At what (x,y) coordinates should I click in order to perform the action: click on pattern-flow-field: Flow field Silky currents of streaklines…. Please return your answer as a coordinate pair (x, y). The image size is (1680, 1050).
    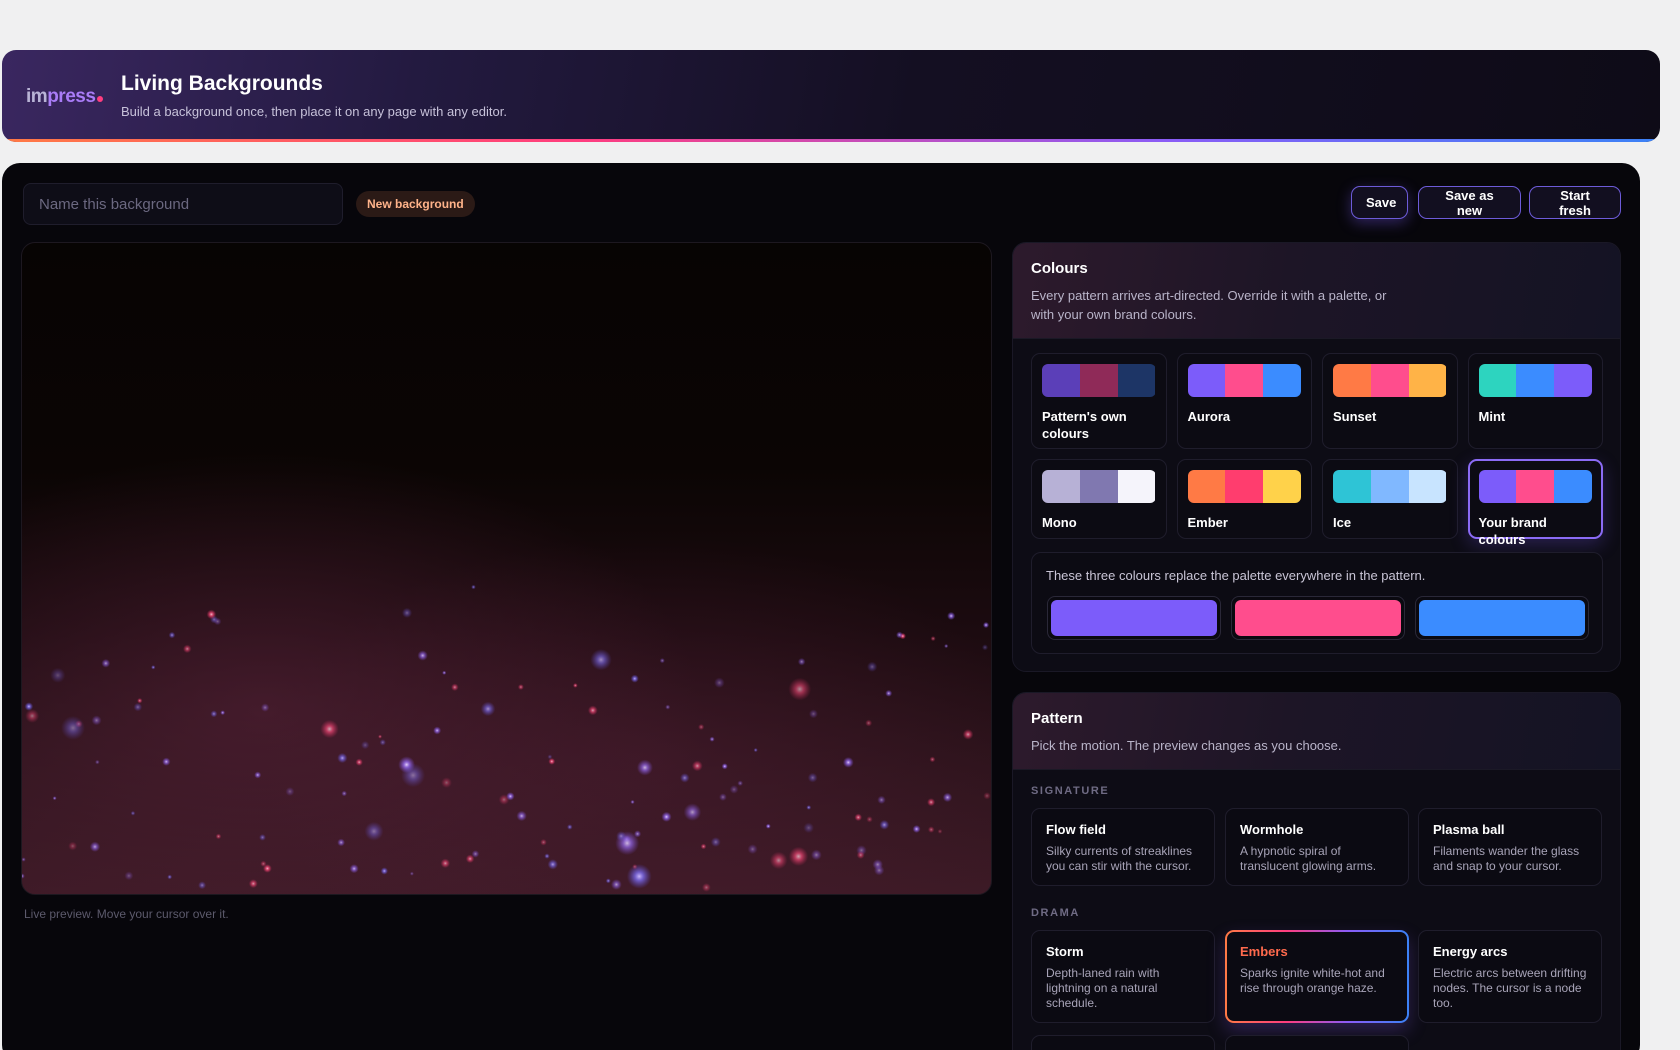
    Looking at the image, I should click on (1123, 847).